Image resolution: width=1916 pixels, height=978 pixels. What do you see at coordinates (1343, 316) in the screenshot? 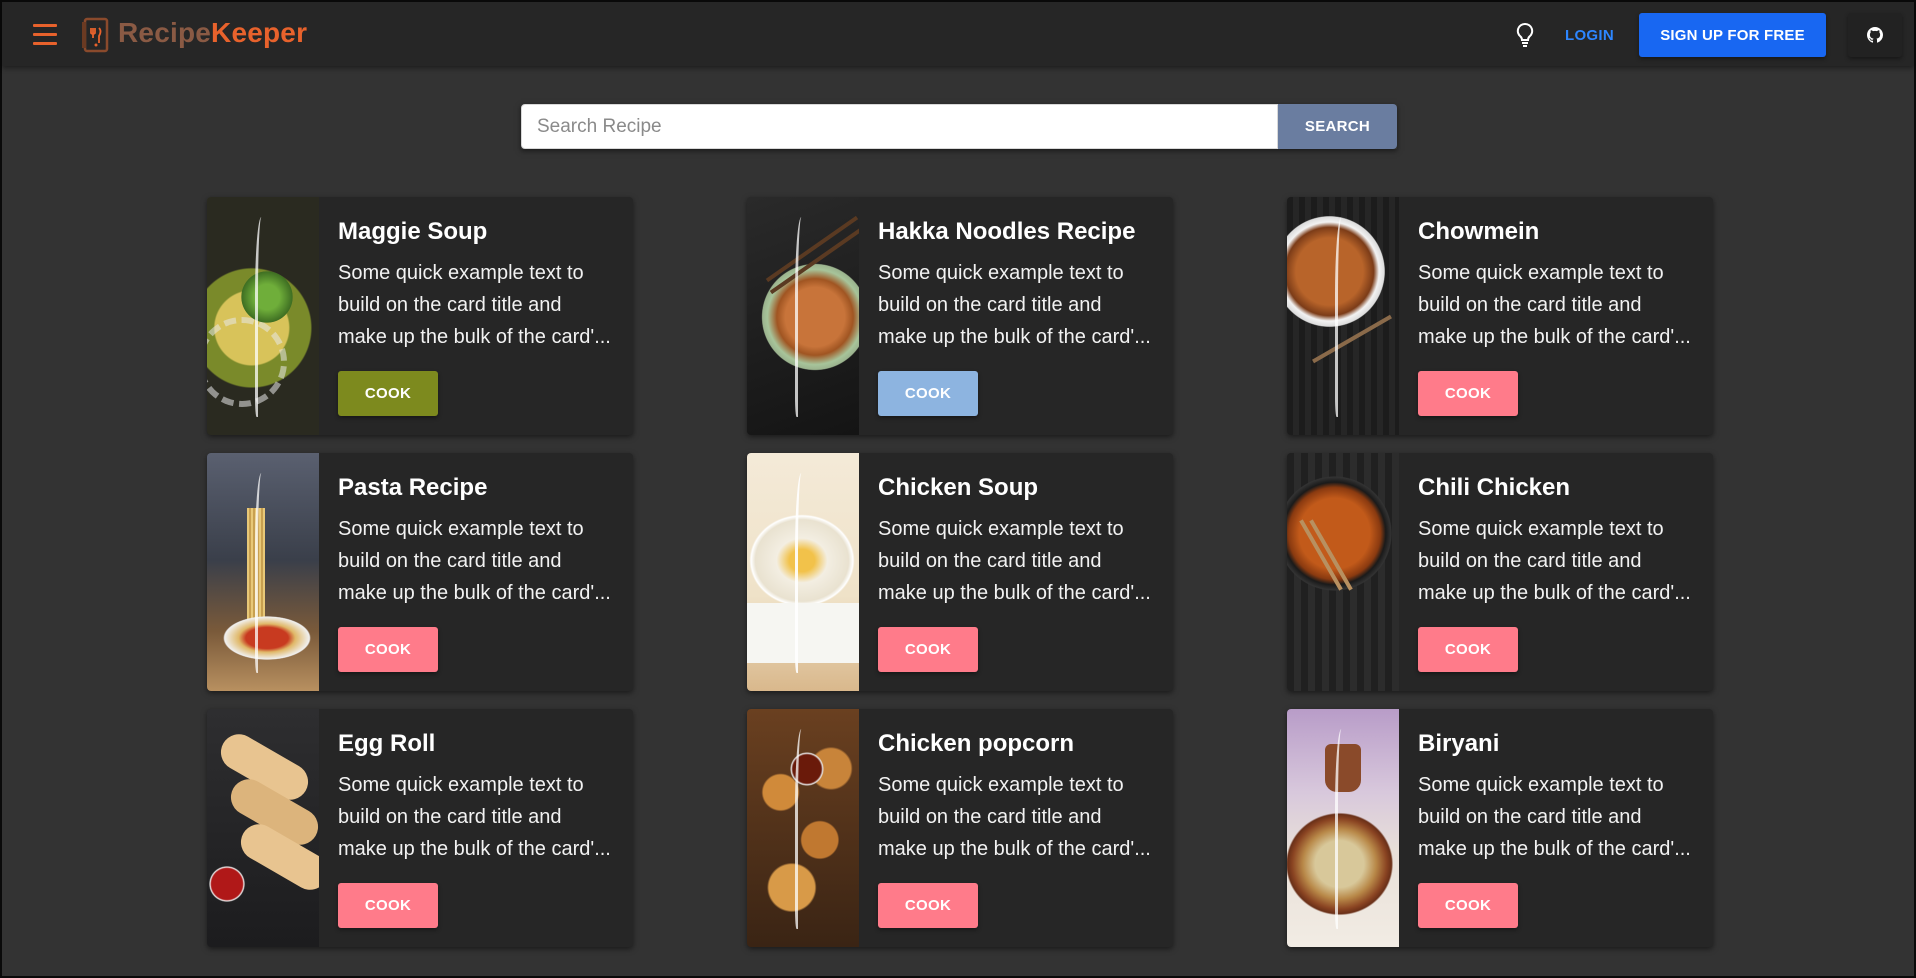
I see `chowmein-image` at bounding box center [1343, 316].